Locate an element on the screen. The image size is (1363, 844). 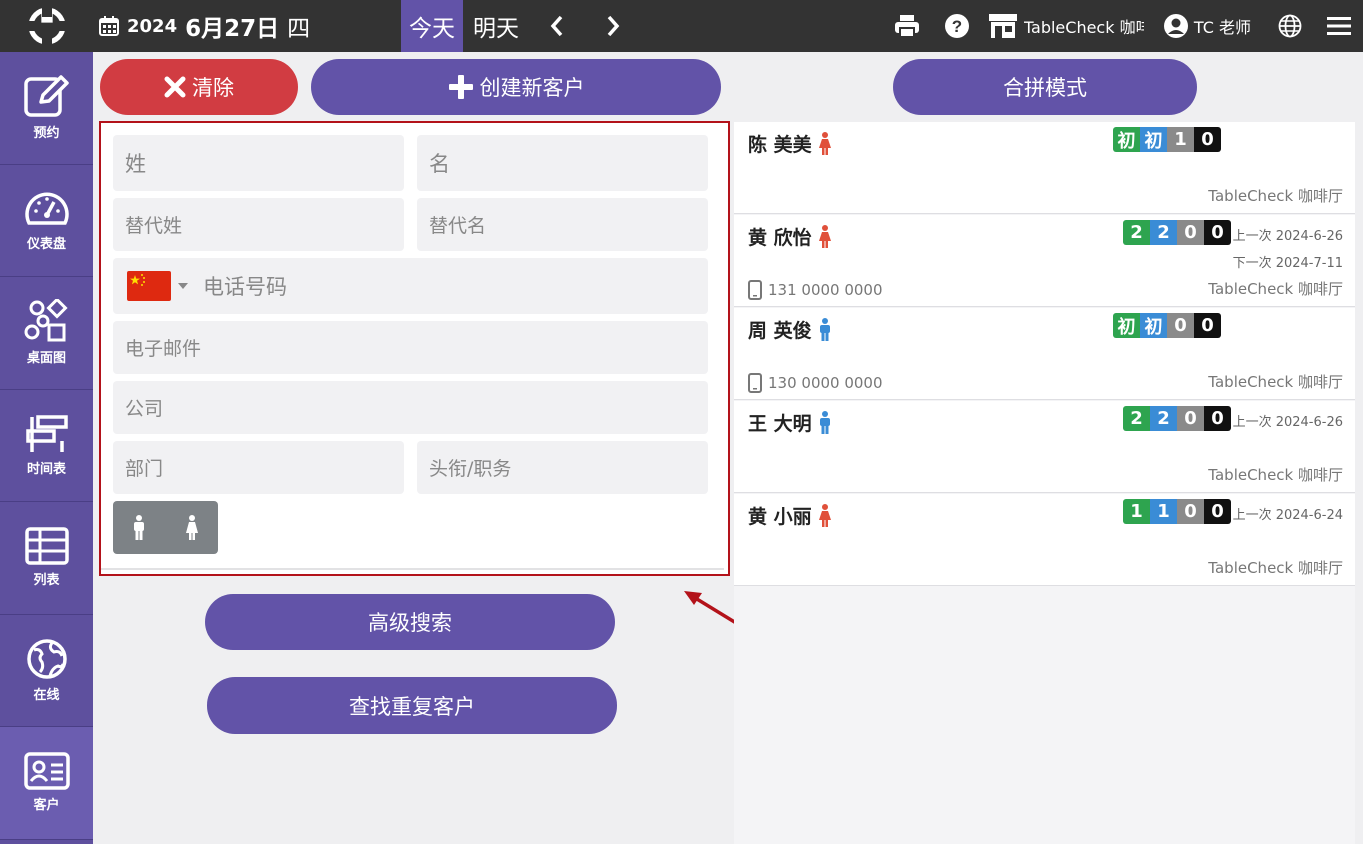
app-logo is located at coordinates (46, 26).